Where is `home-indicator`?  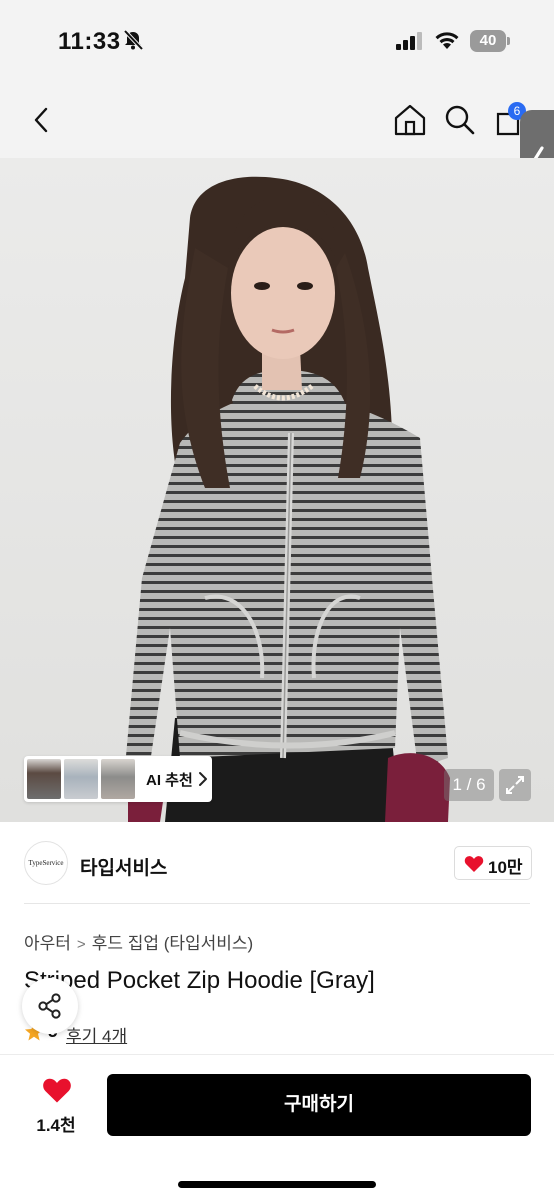
home-indicator is located at coordinates (277, 1184).